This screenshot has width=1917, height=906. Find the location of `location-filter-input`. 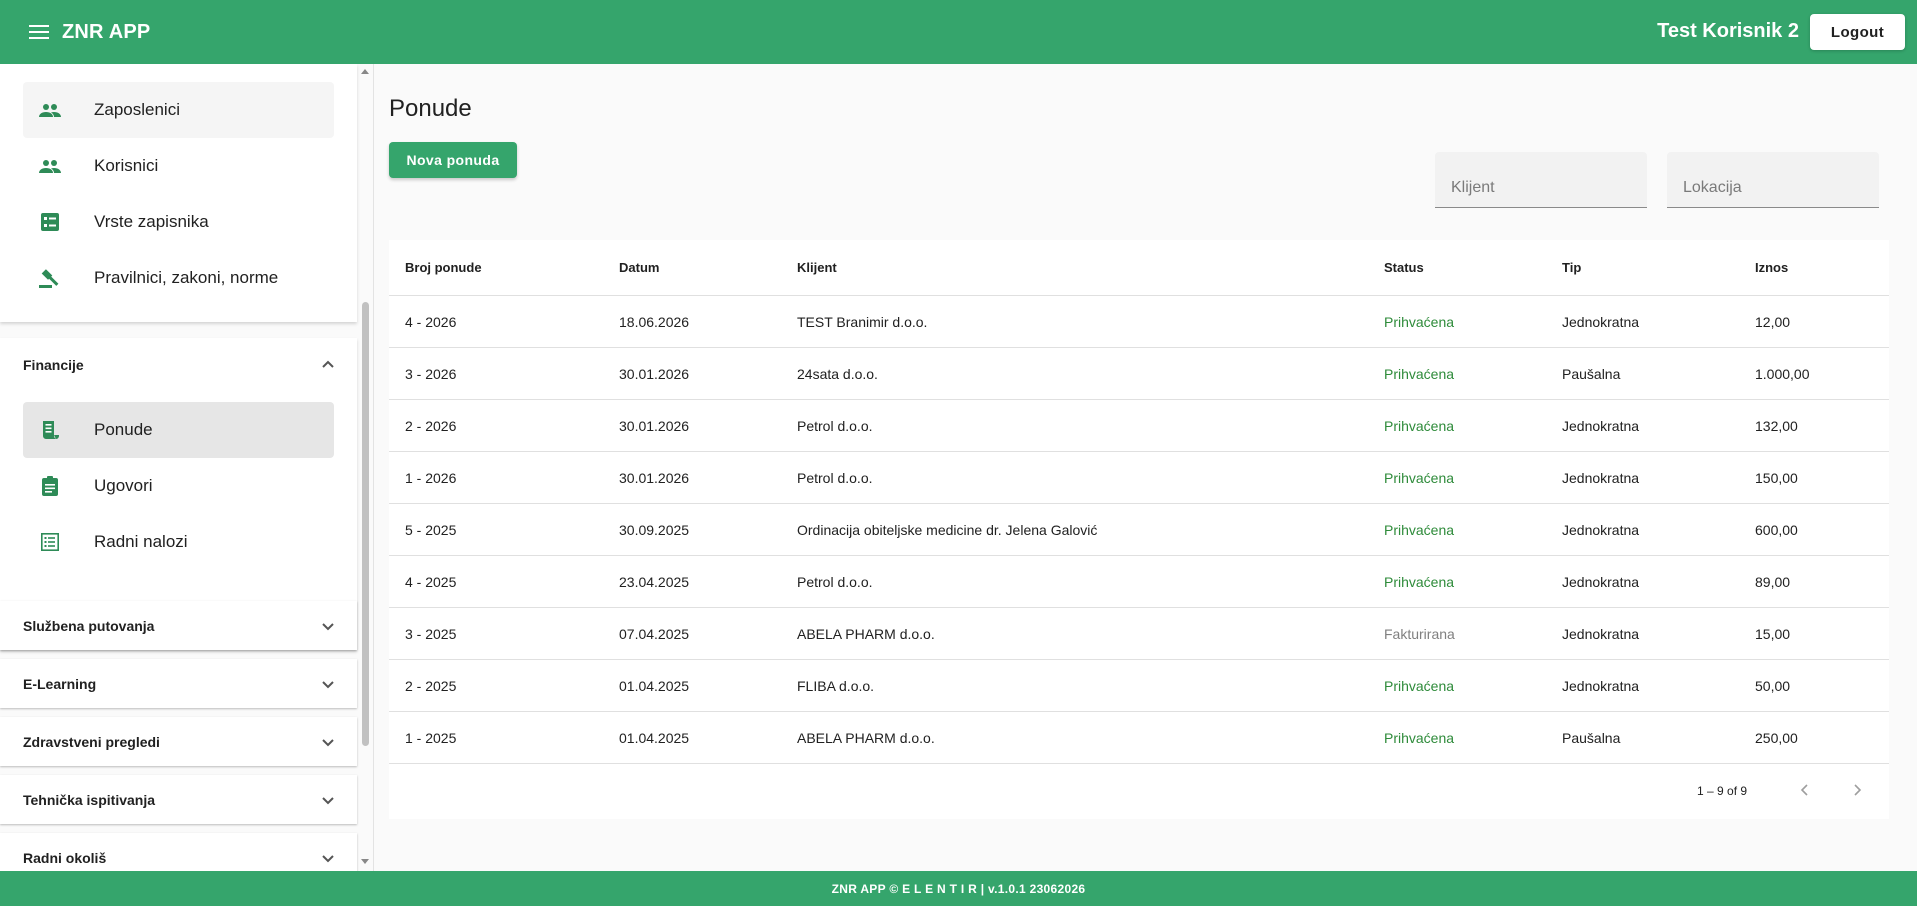

location-filter-input is located at coordinates (1773, 179).